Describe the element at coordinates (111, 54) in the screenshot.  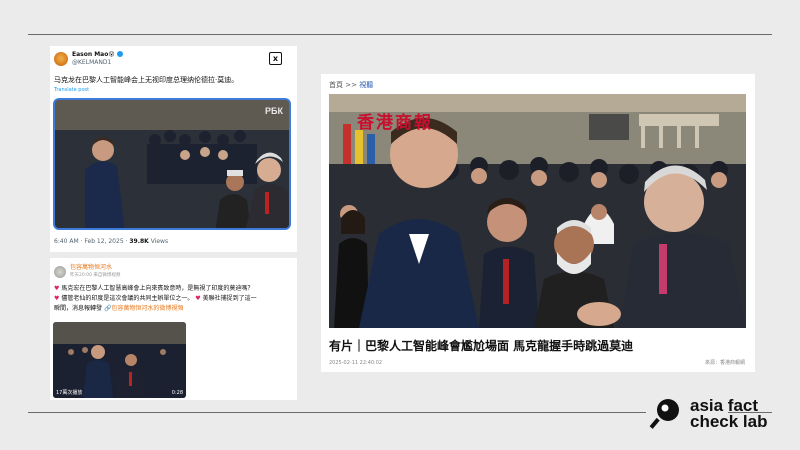
I see `author-emoji: 😵` at that location.